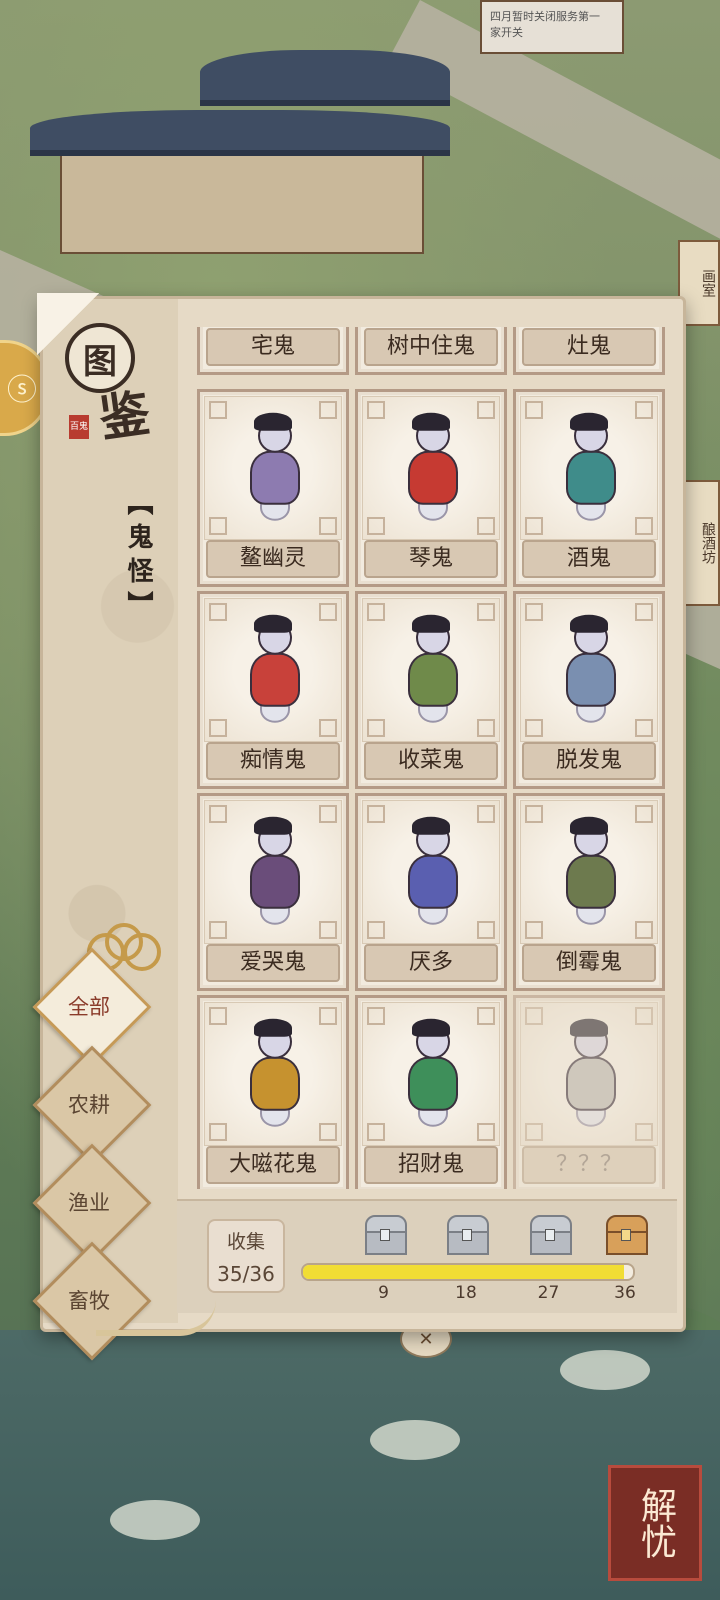 The width and height of the screenshot is (720, 1600). Describe the element at coordinates (79, 427) in the screenshot. I see `logo-seal: 百鬼` at that location.